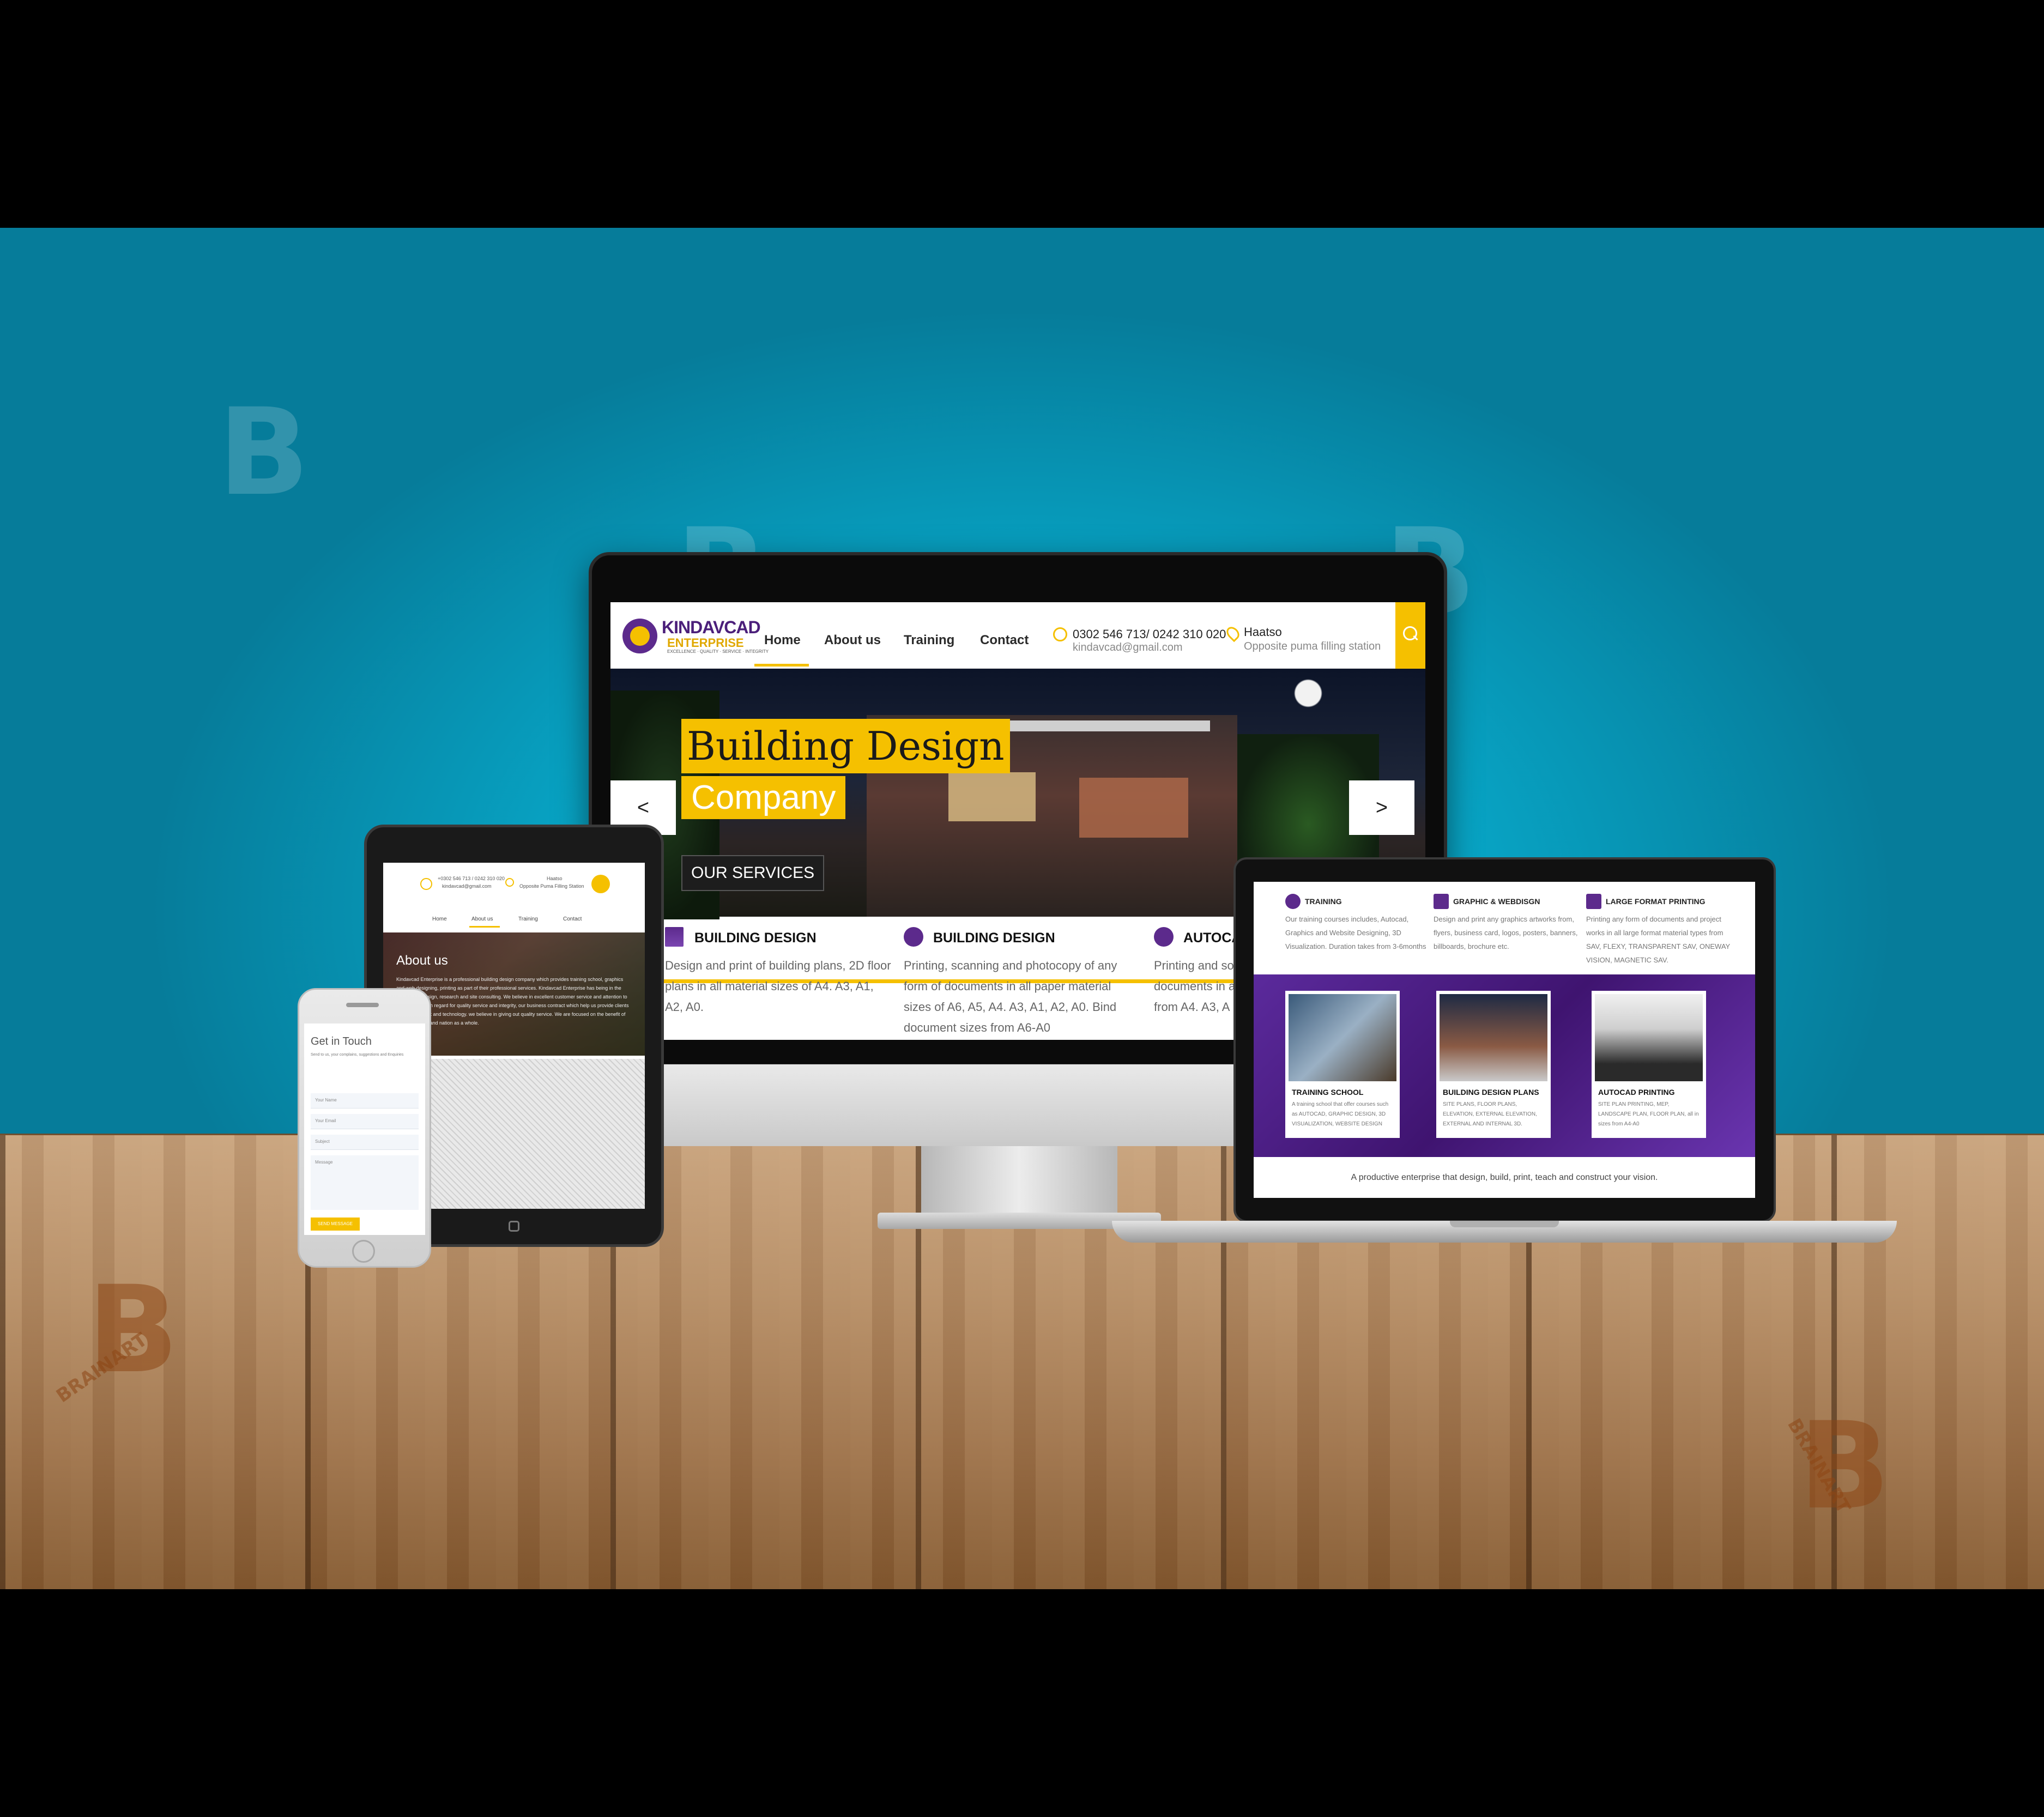  Describe the element at coordinates (467, 886) in the screenshot. I see `tablet-email: kindavcad@gmail.com` at that location.